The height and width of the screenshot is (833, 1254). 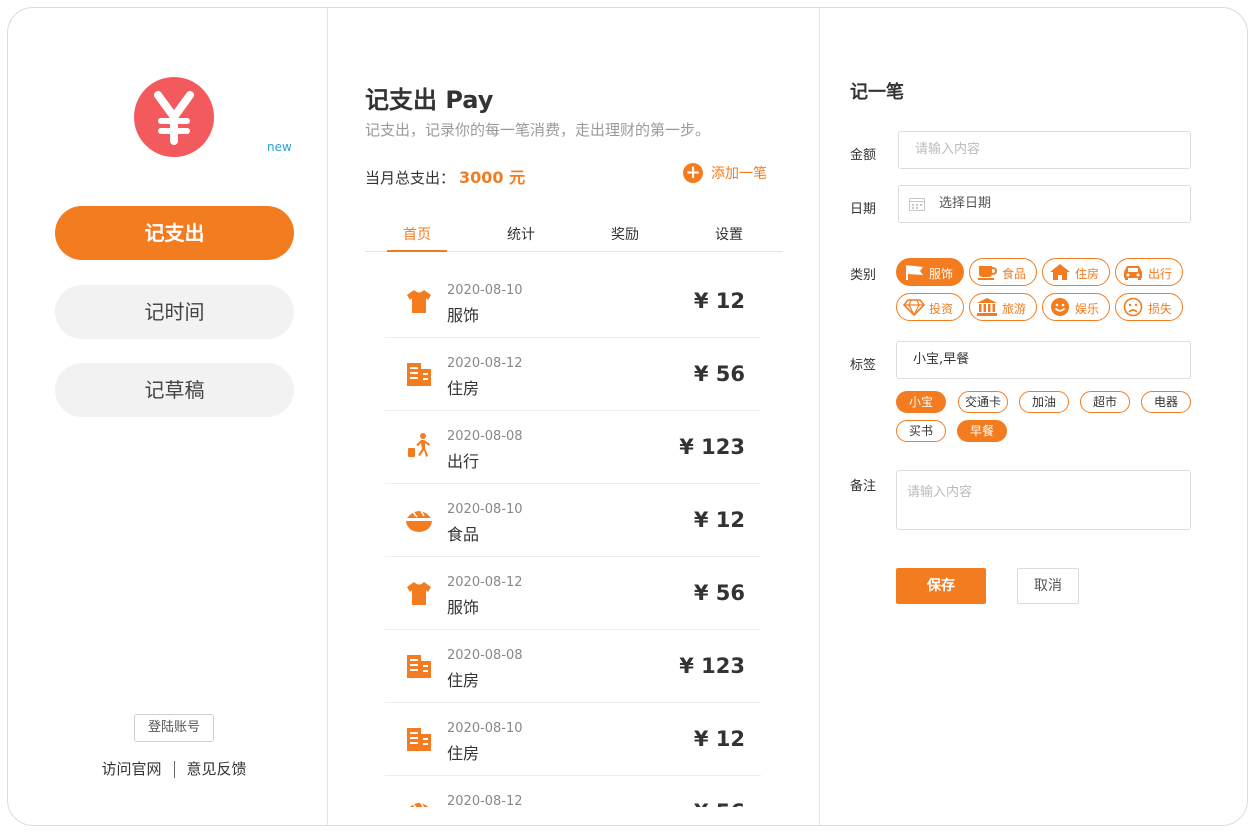 I want to click on note-label: 备注, so click(x=863, y=486).